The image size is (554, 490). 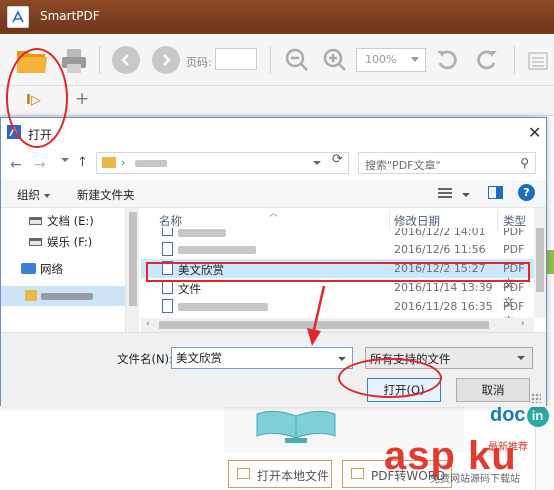 What do you see at coordinates (443, 306) in the screenshot?
I see `file-date: 2016/11/28 16:35` at bounding box center [443, 306].